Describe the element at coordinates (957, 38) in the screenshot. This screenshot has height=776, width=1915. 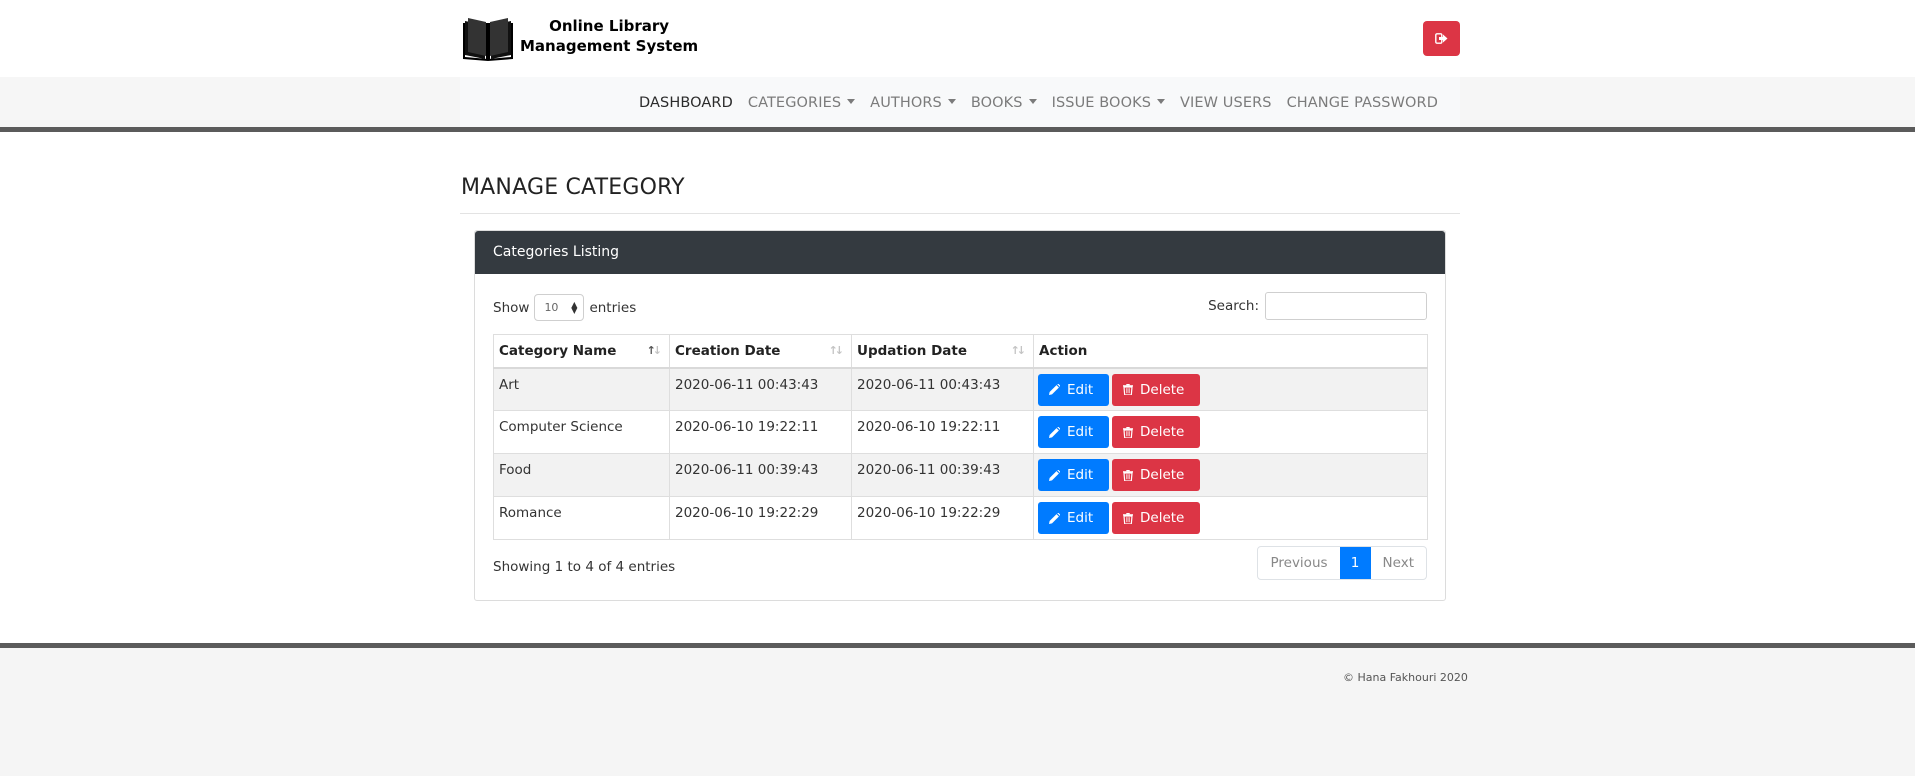
I see `top-header` at that location.